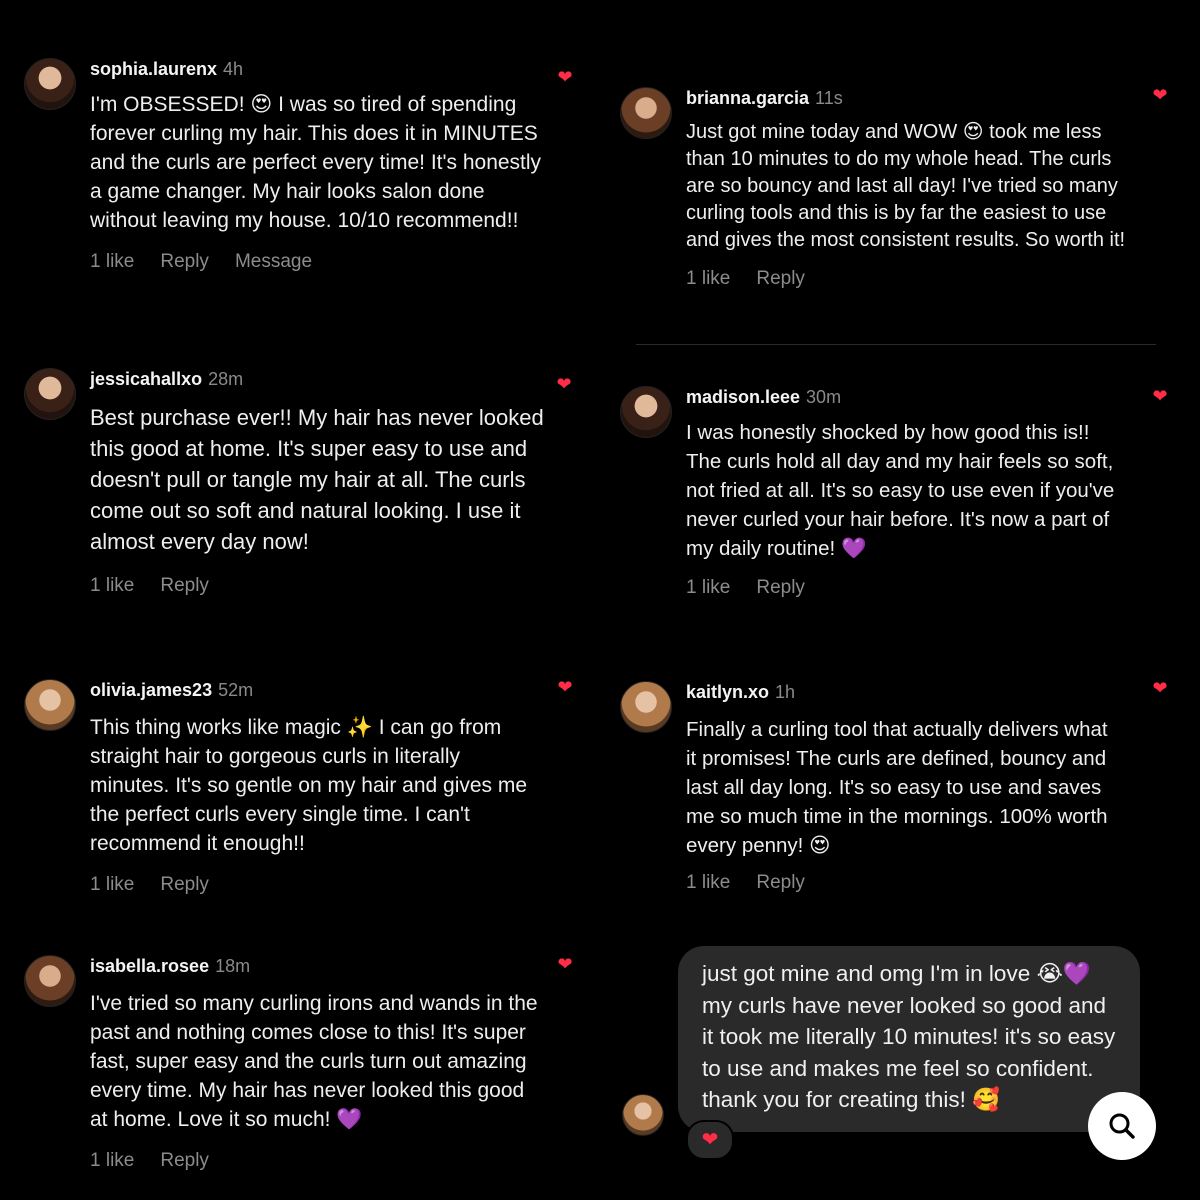 This screenshot has width=1200, height=1200. What do you see at coordinates (898, 1068) in the screenshot?
I see `message-line: to use and makes me feel so confident.` at bounding box center [898, 1068].